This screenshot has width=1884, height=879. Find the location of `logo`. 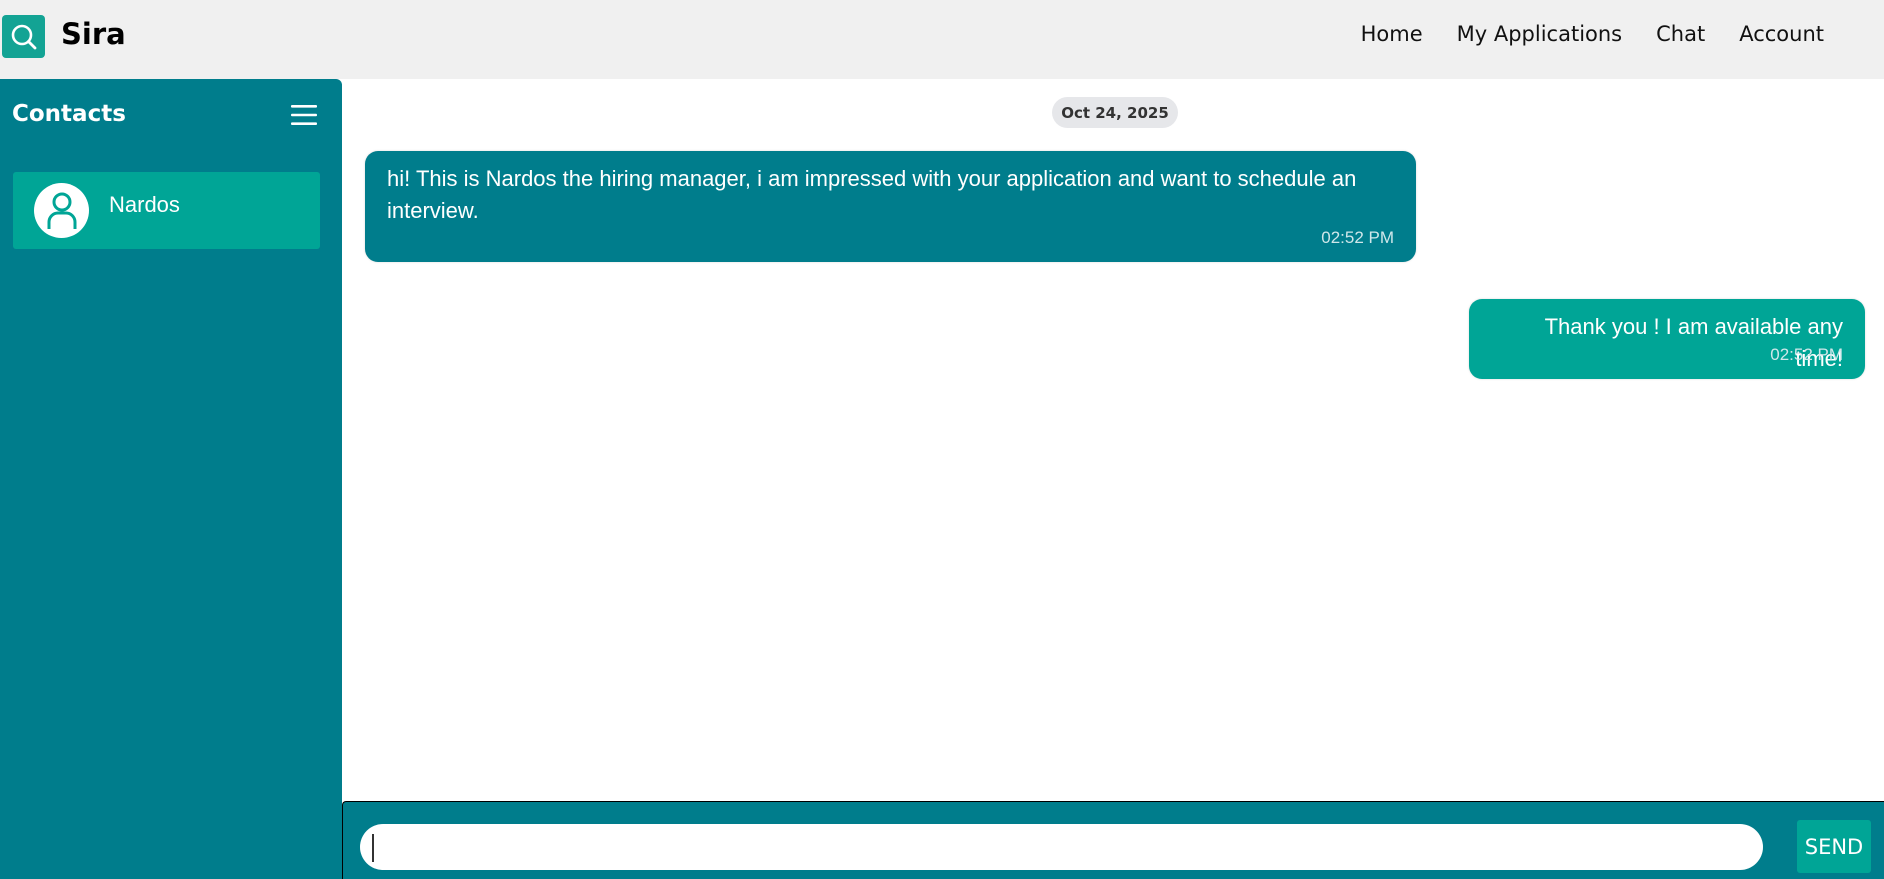

logo is located at coordinates (23, 36).